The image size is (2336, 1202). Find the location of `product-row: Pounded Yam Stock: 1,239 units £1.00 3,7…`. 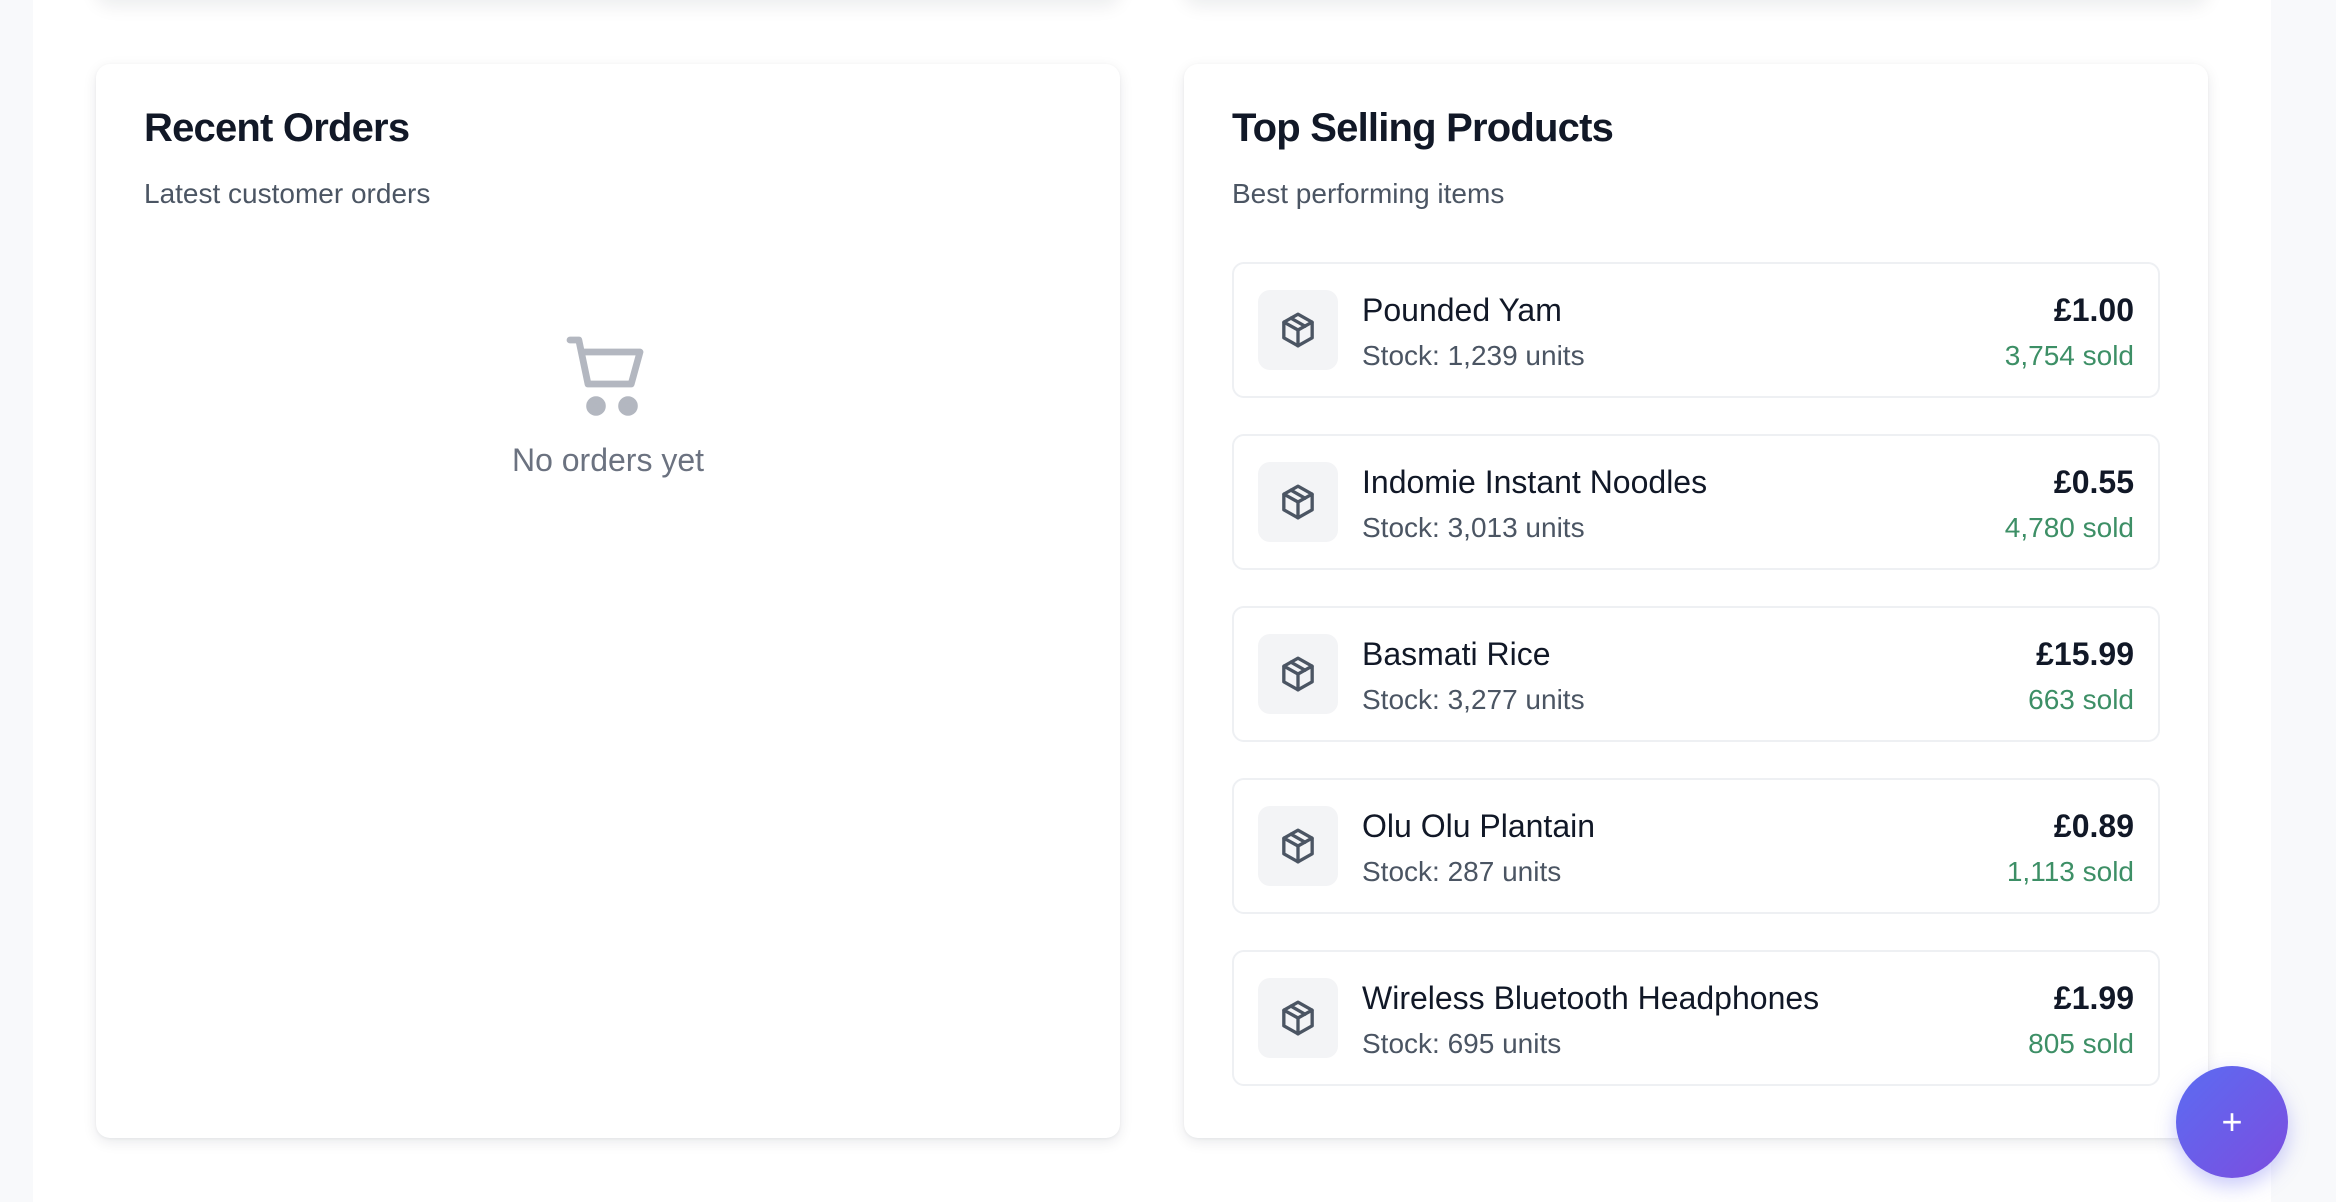

product-row: Pounded Yam Stock: 1,239 units £1.00 3,7… is located at coordinates (1696, 330).